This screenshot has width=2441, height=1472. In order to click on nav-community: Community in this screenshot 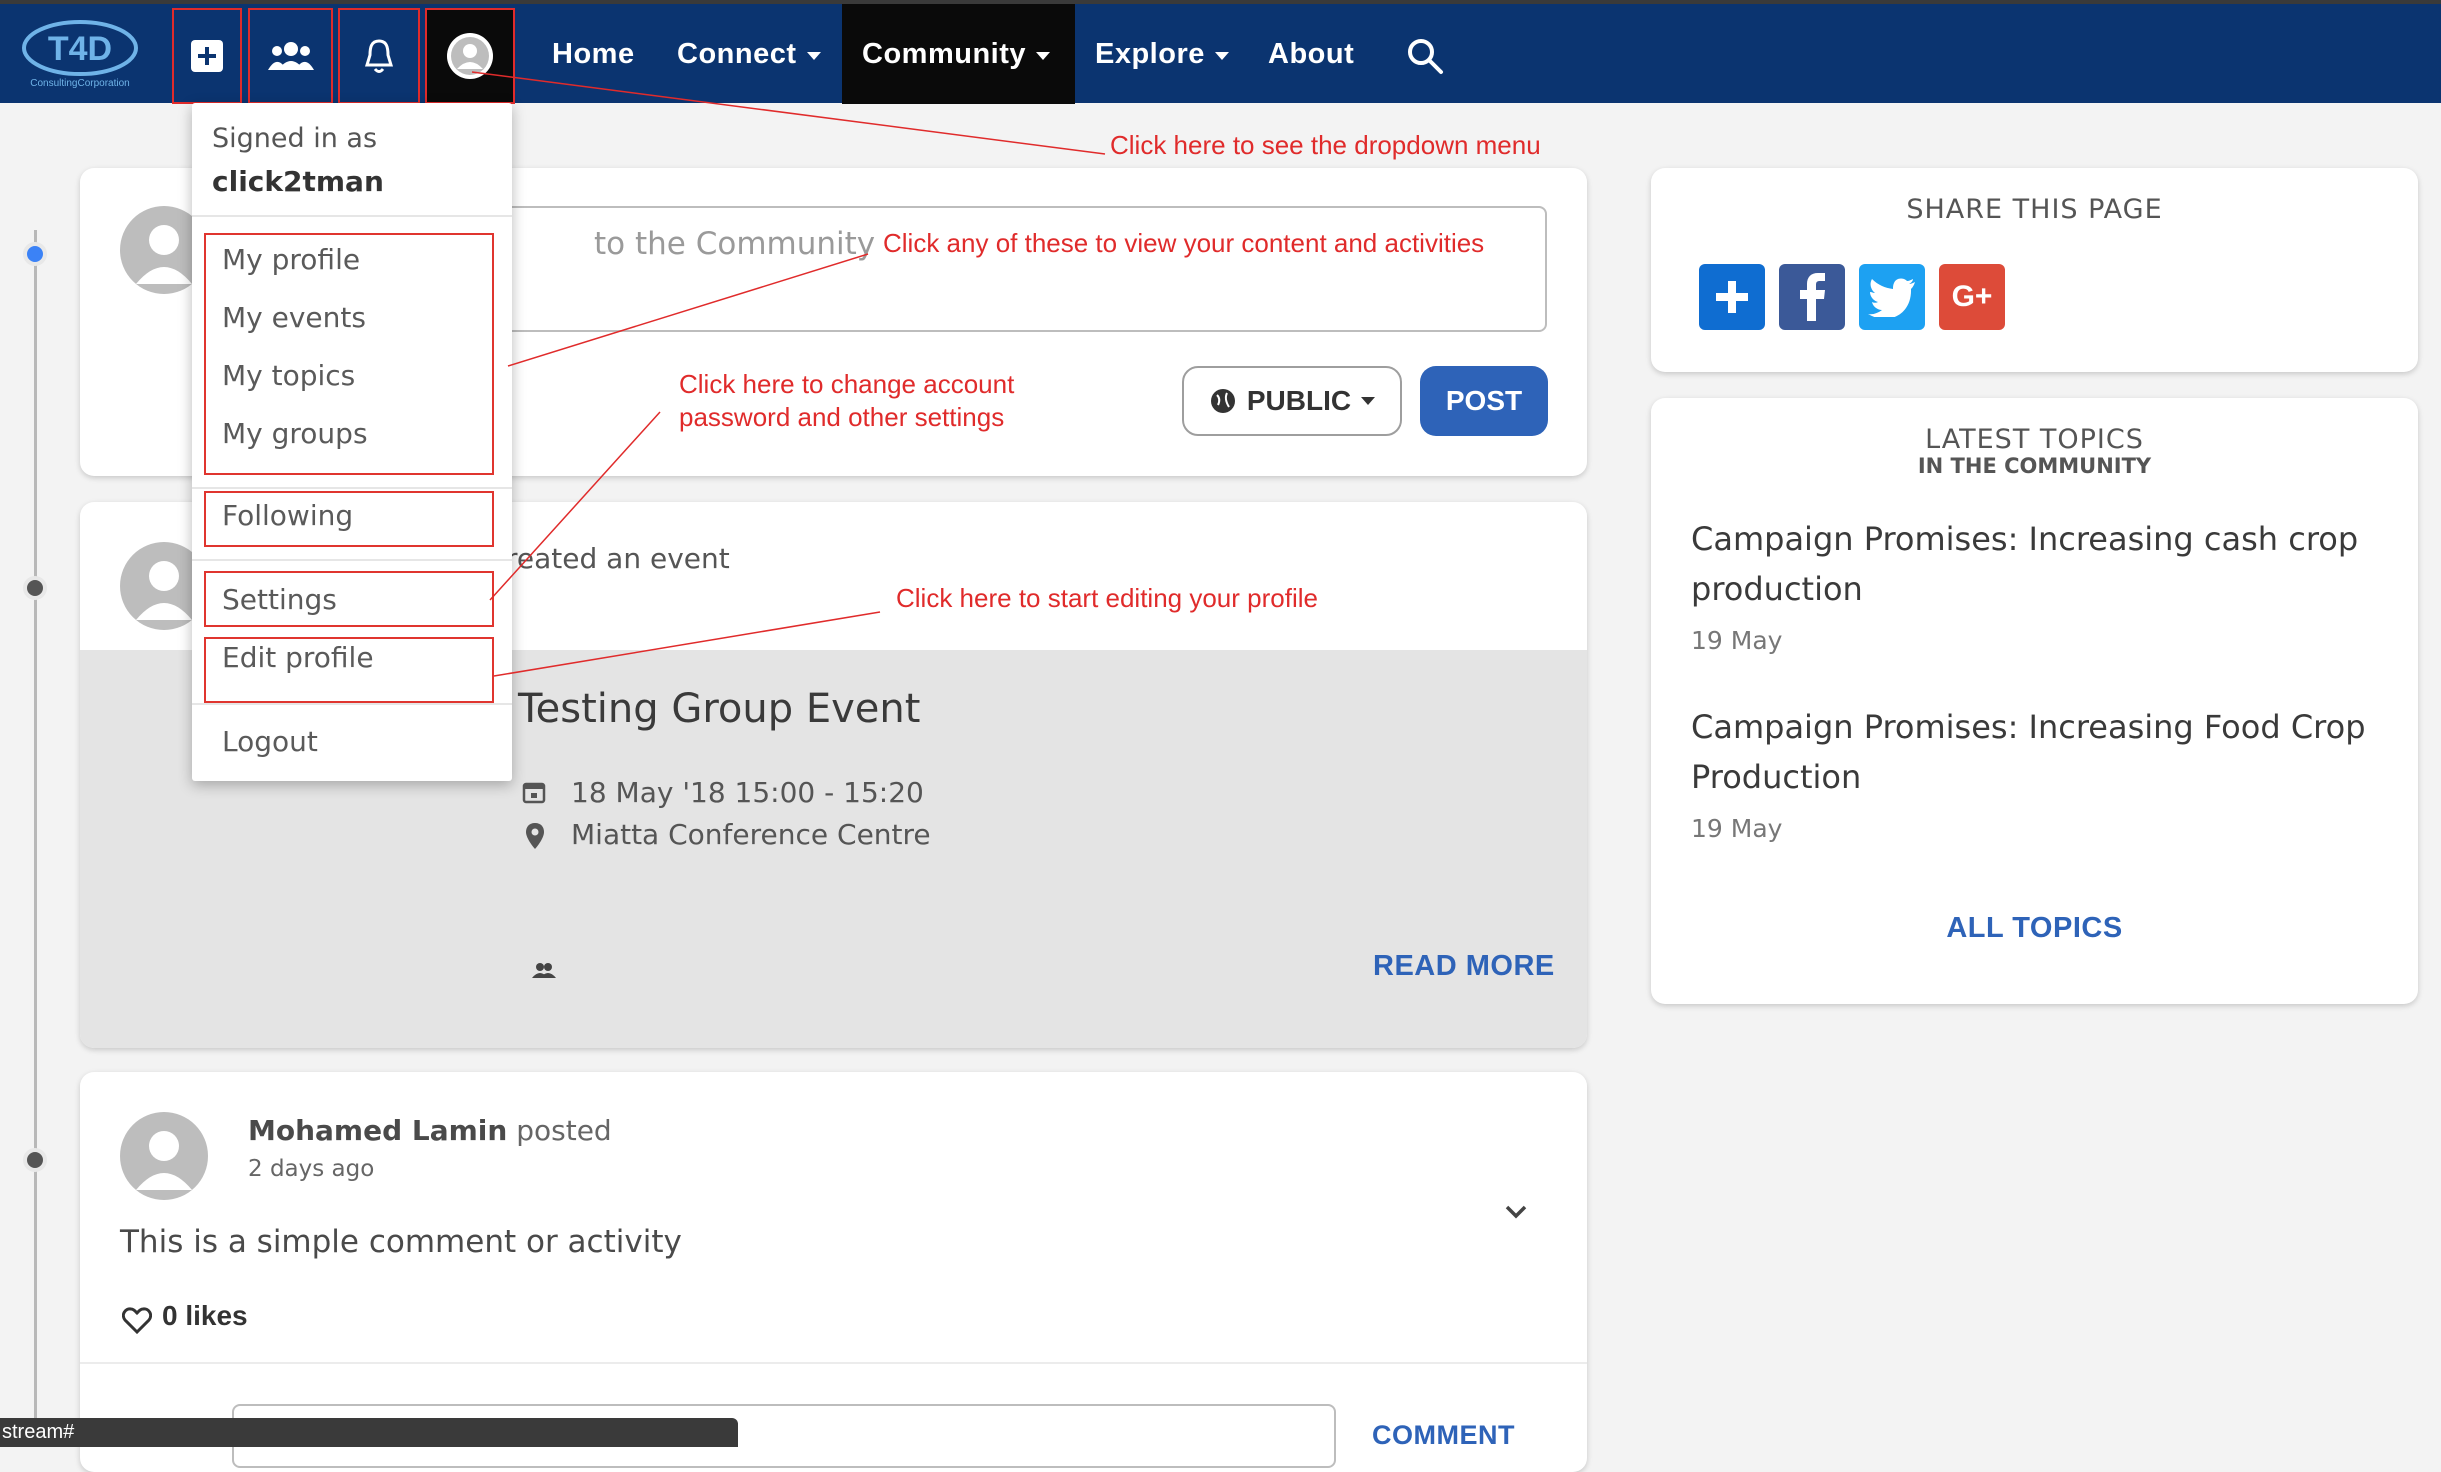, I will do `click(958, 54)`.